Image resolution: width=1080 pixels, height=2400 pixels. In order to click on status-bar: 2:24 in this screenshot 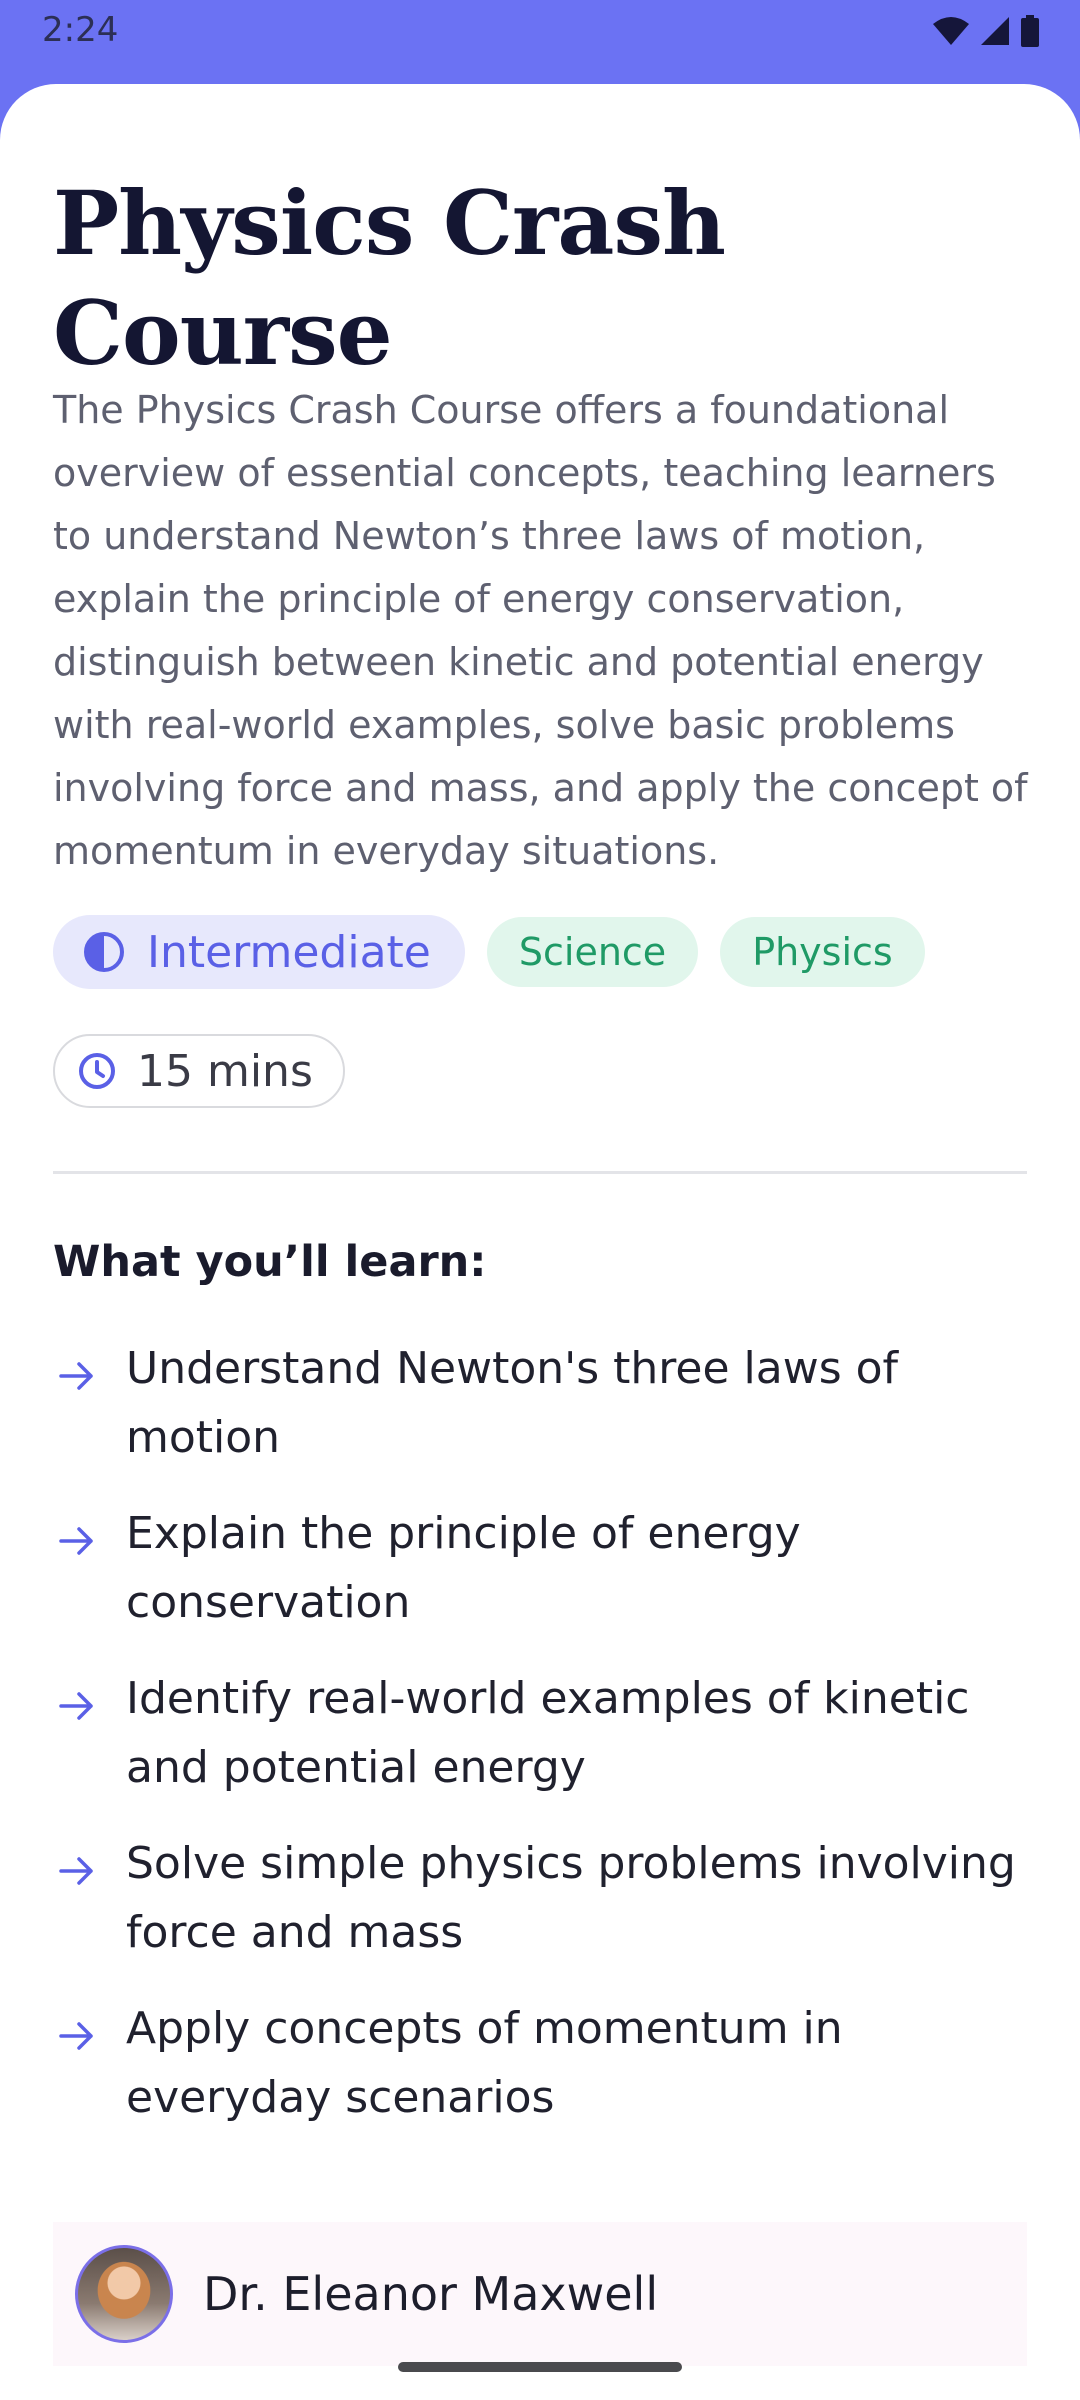, I will do `click(540, 42)`.